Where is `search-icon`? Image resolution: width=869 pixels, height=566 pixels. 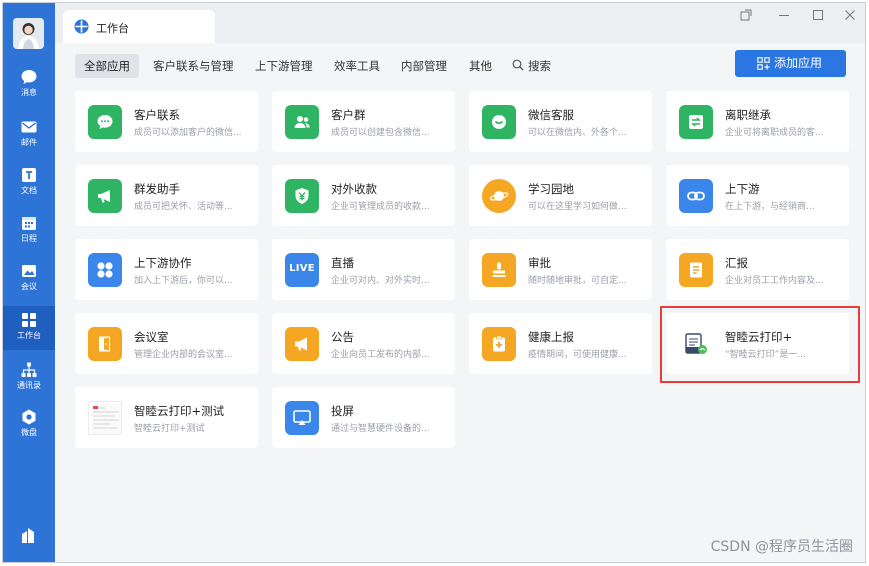 search-icon is located at coordinates (518, 65).